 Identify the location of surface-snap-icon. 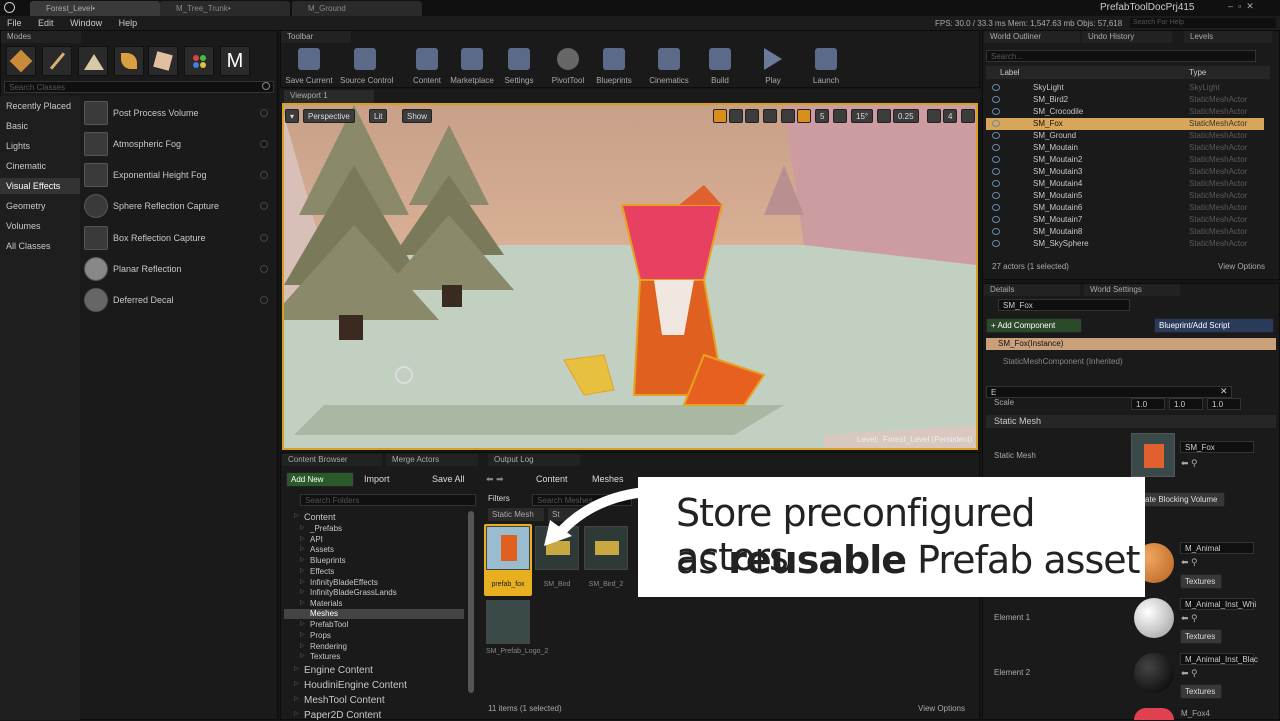
(788, 116).